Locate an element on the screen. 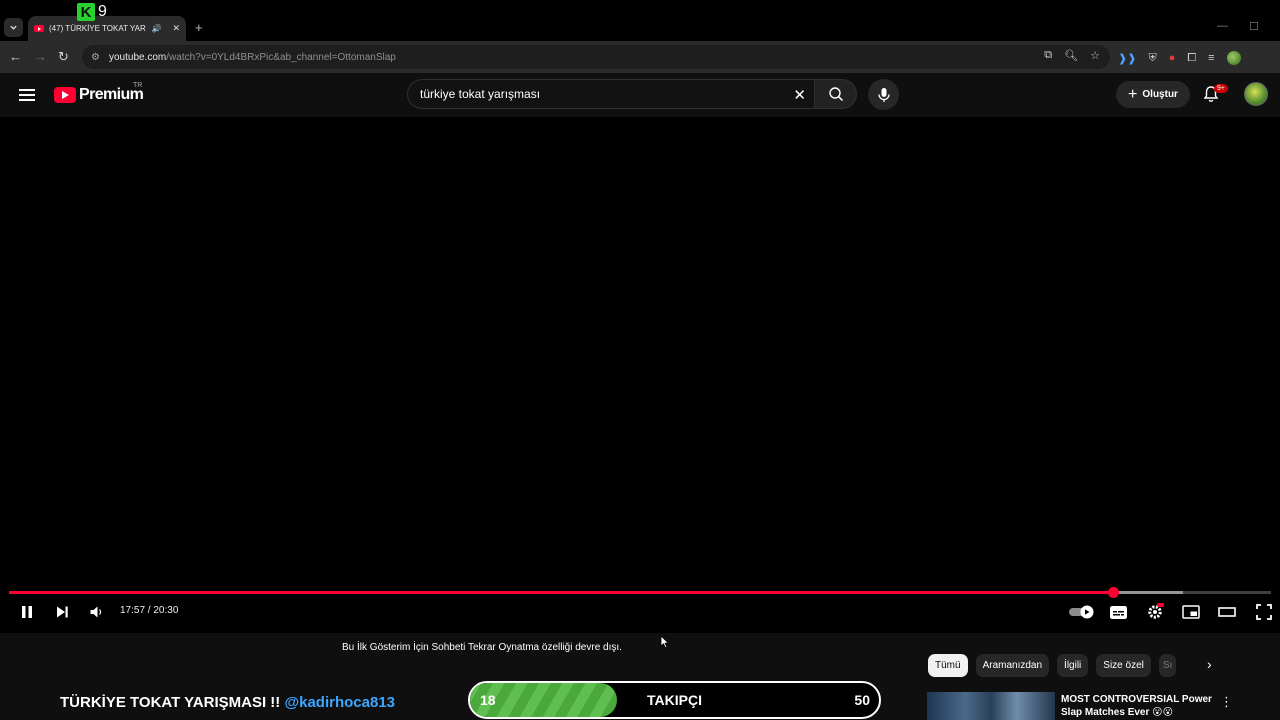  shield-icon: ⛨ is located at coordinates (1152, 58).